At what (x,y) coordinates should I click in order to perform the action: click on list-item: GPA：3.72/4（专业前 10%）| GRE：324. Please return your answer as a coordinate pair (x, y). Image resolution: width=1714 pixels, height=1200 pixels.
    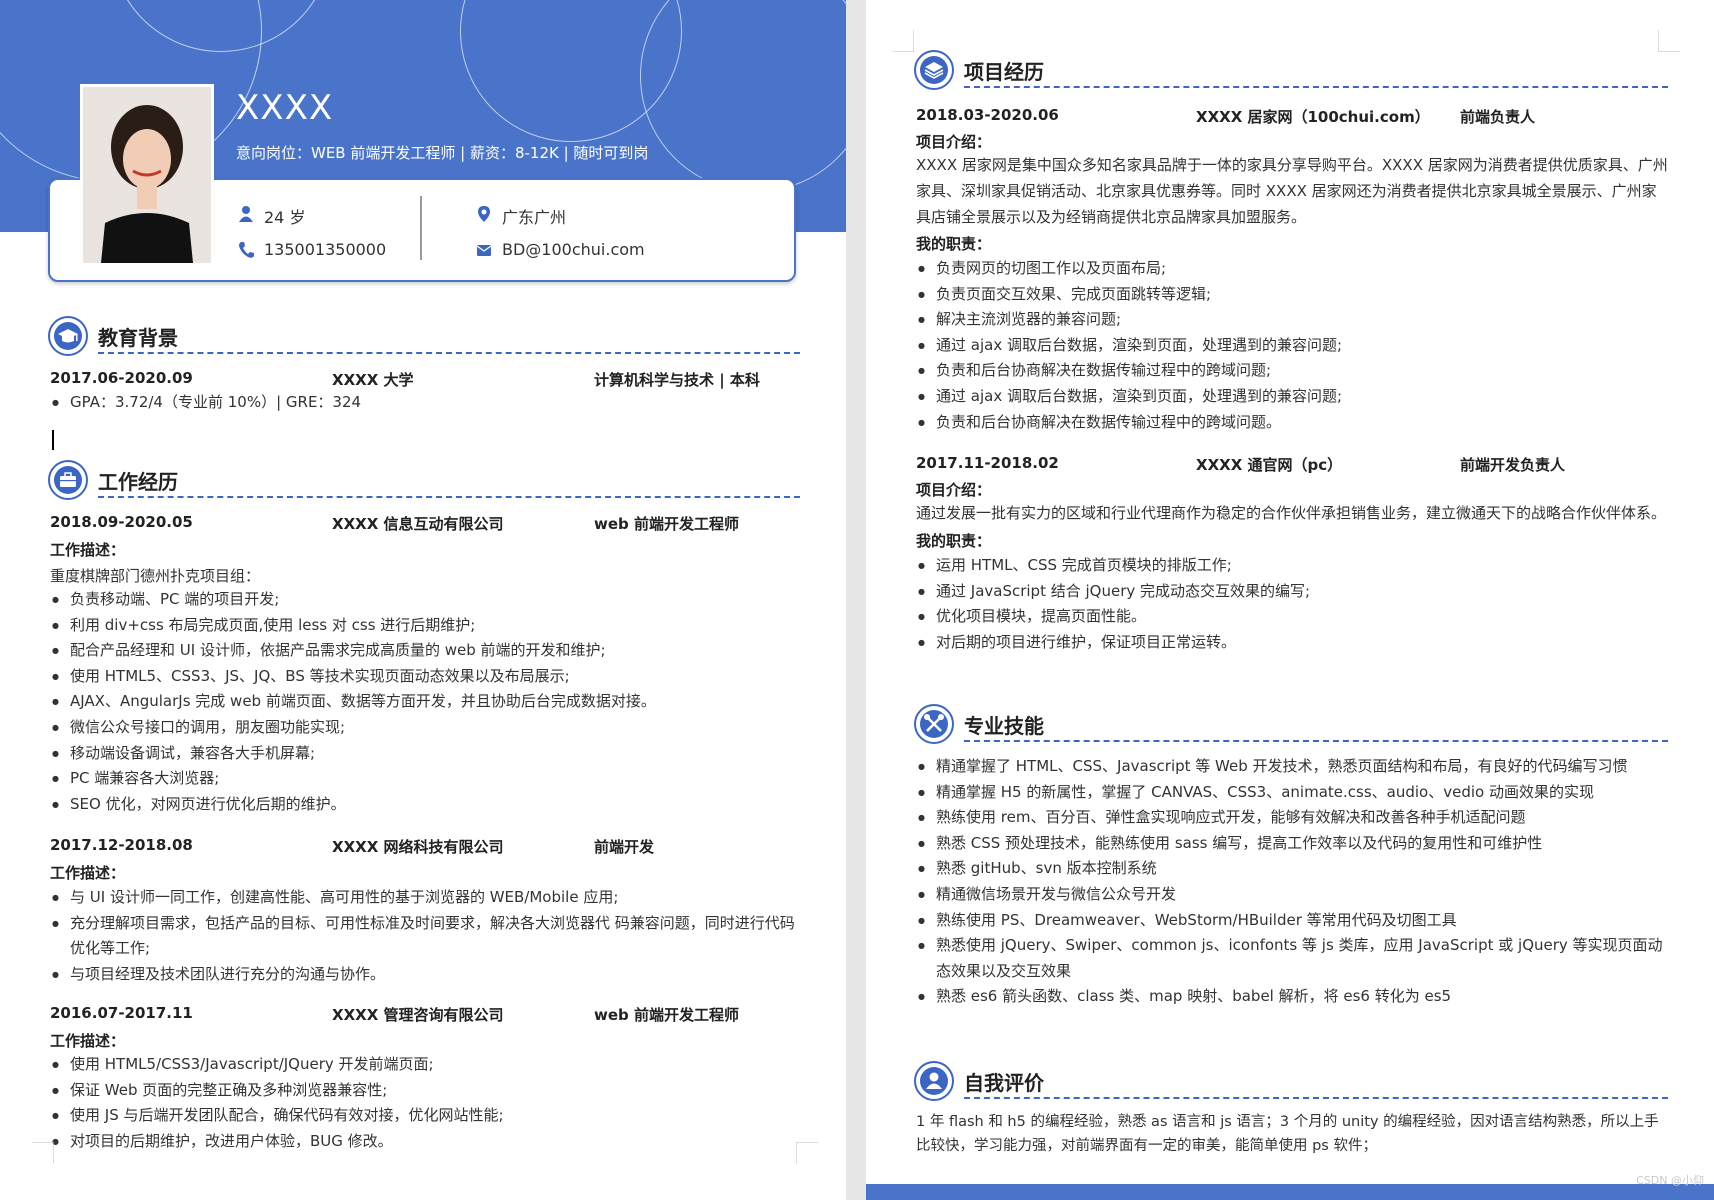
    Looking at the image, I should click on (425, 403).